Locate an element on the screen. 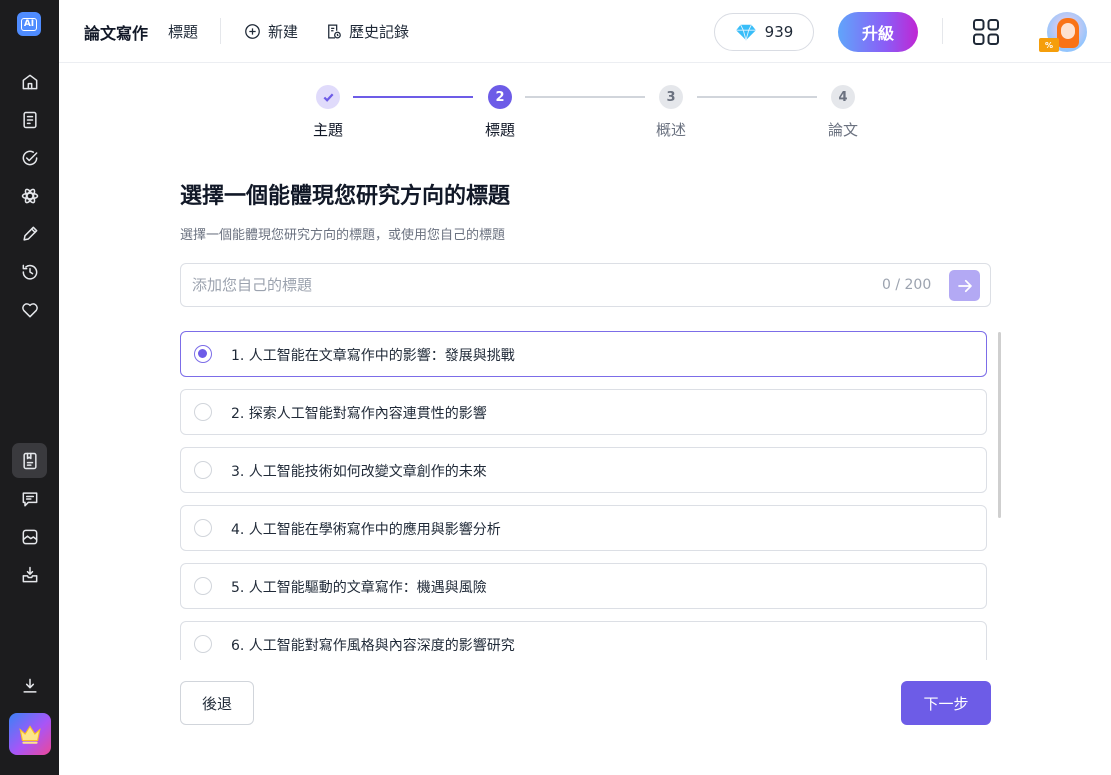 The width and height of the screenshot is (1111, 775). document-icon is located at coordinates (30, 120).